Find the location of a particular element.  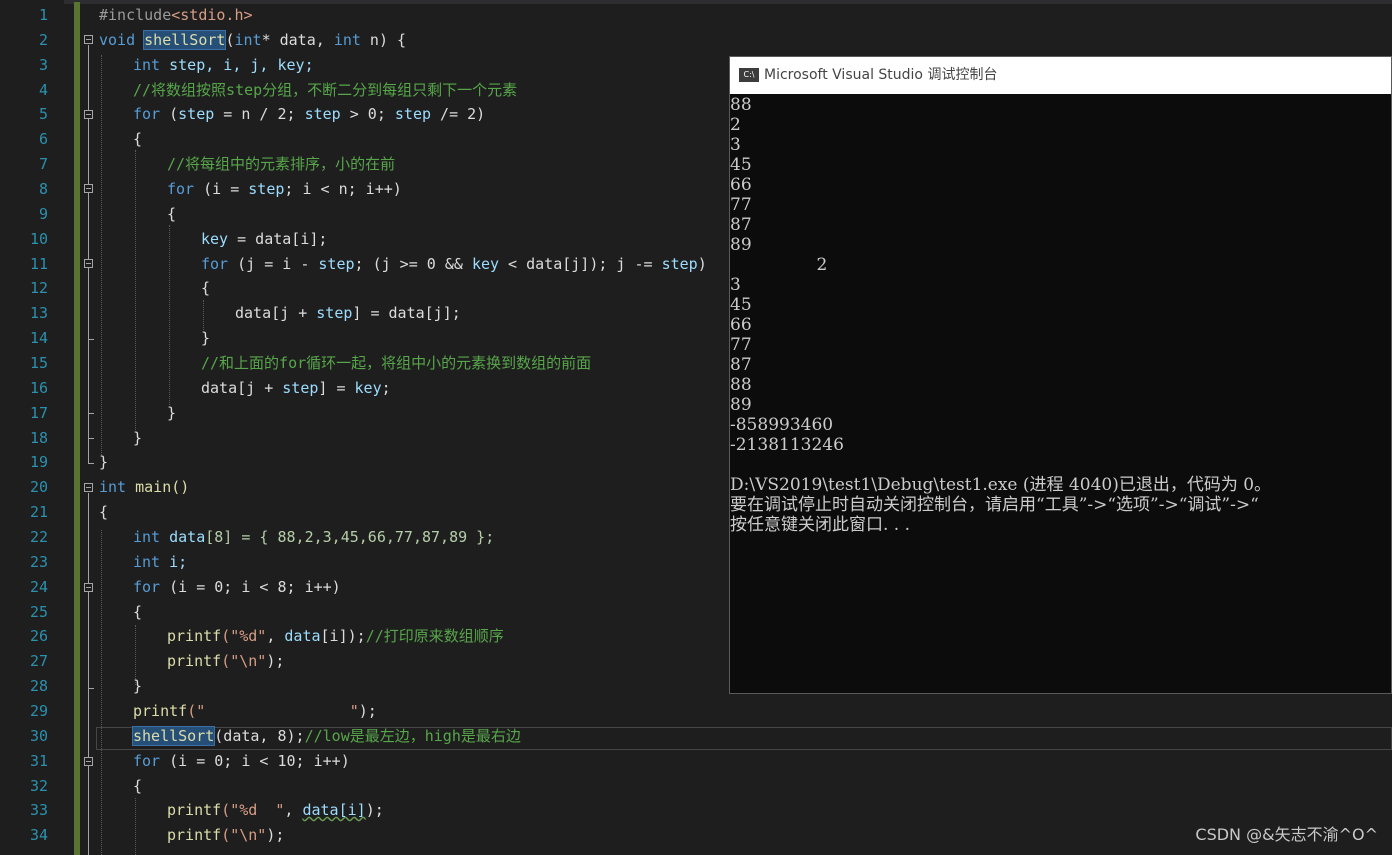

code-text: = data[i]; is located at coordinates (278, 239).